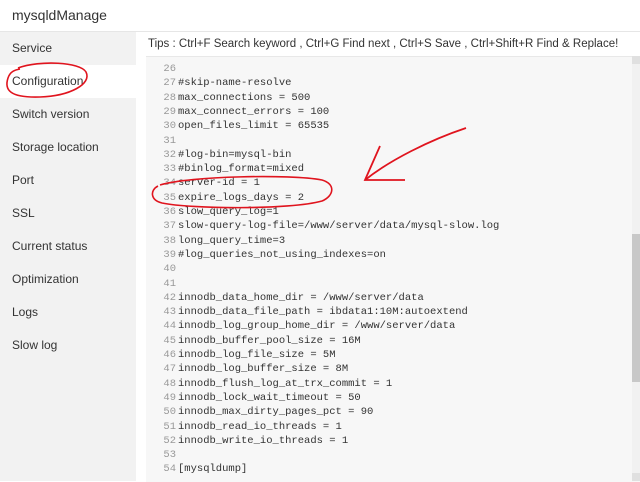 This screenshot has width=640, height=482. Describe the element at coordinates (231, 241) in the screenshot. I see `code-line: long_query_time=3` at that location.